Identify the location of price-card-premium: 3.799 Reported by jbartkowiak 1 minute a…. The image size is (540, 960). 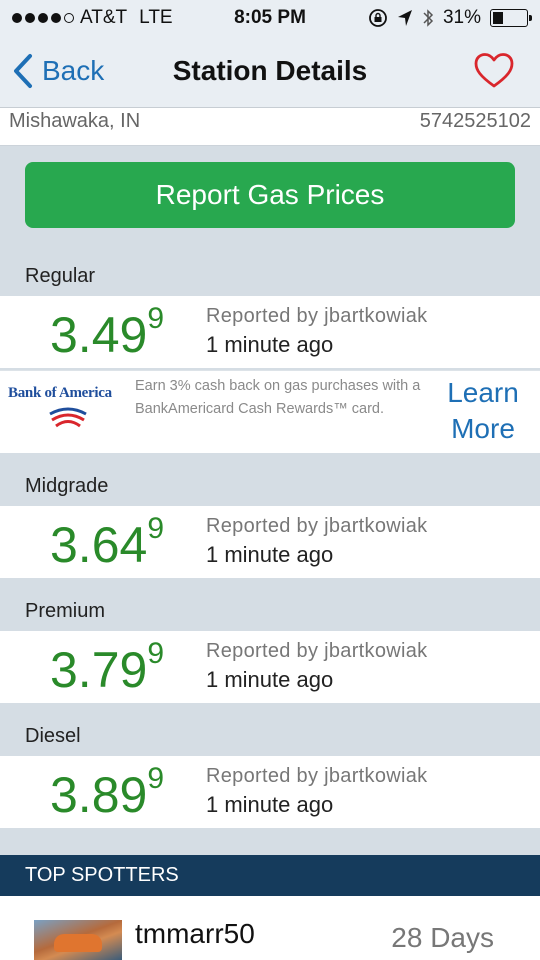
(270, 667).